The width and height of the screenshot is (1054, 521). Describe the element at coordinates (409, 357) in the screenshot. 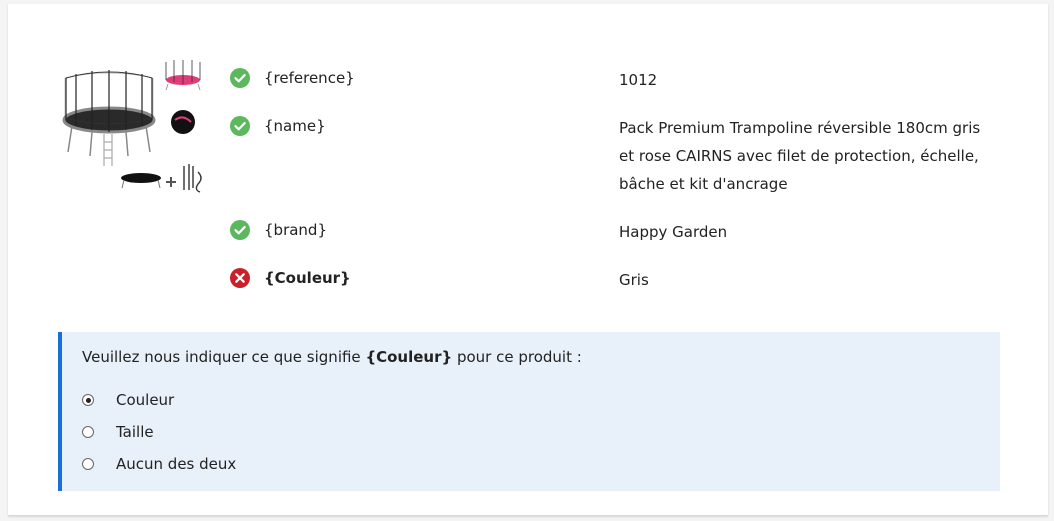

I see `question-term: {Couleur}` at that location.